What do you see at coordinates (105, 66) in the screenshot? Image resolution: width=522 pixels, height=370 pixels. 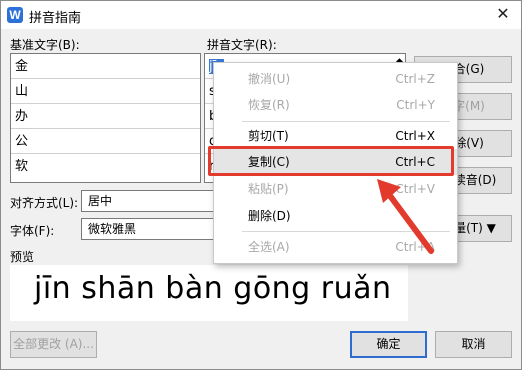 I see `base-char-cell: 金` at bounding box center [105, 66].